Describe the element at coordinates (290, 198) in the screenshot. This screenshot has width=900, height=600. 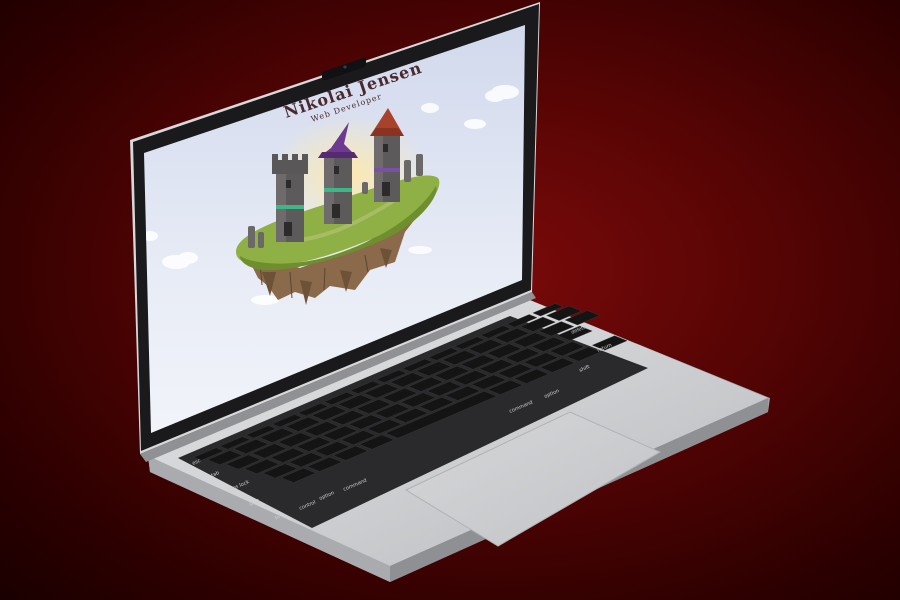
I see `left-tower` at that location.